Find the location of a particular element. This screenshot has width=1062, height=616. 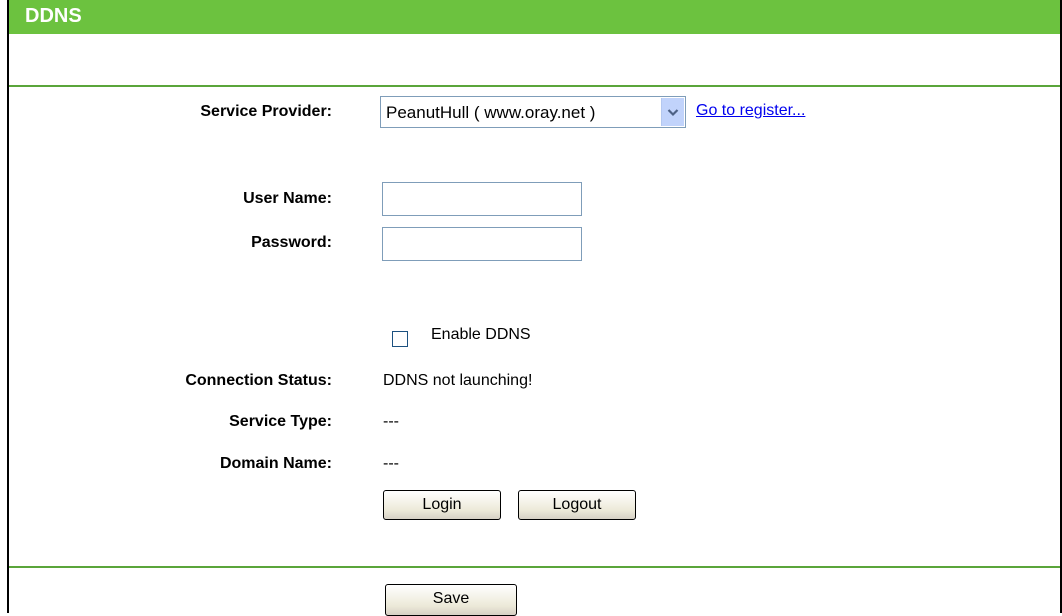

service-provider-select: PeanutHull ( www.oray.net ) is located at coordinates (533, 112).